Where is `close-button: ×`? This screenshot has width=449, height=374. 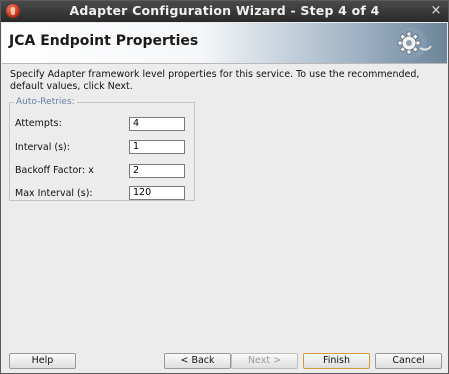
close-button: × is located at coordinates (436, 11).